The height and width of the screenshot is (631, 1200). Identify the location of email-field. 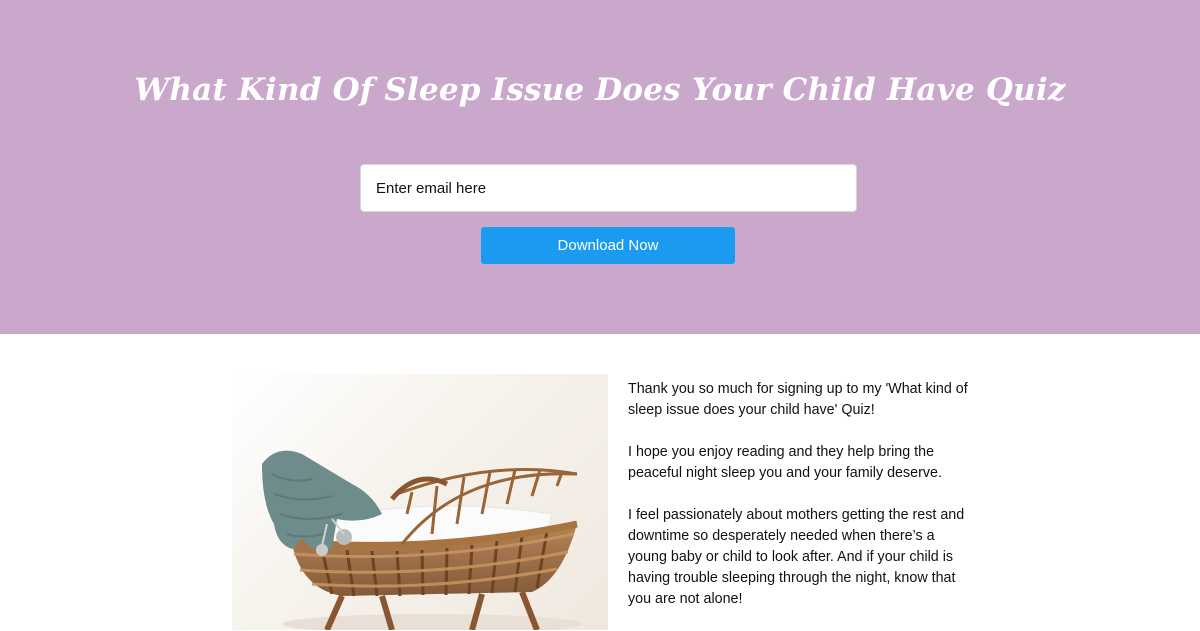
(608, 188).